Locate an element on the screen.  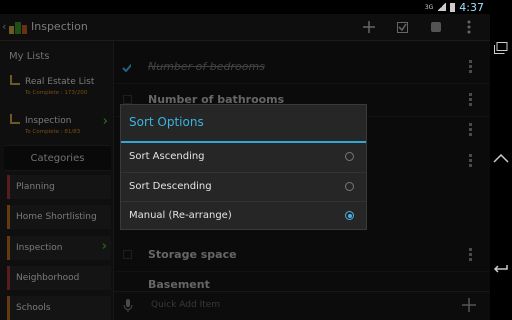
back-button is located at coordinates (501, 270).